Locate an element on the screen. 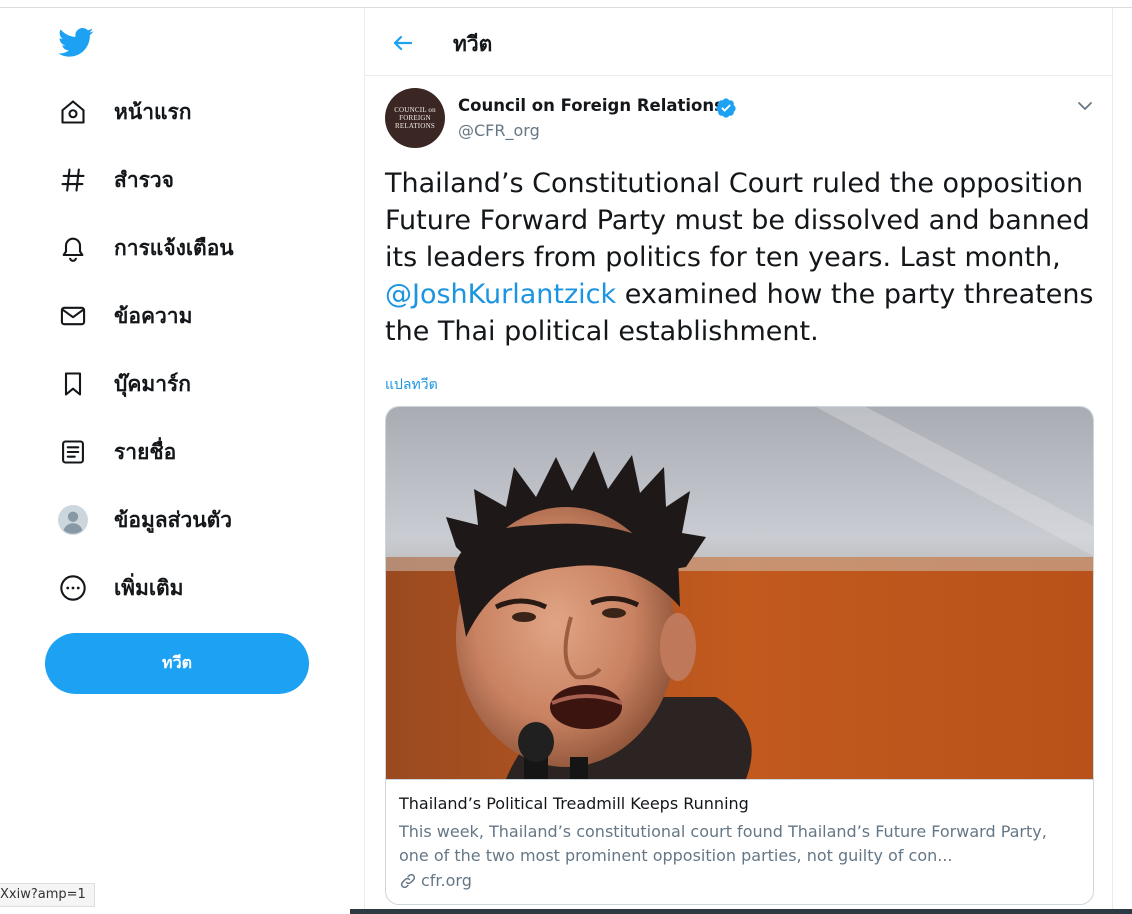 This screenshot has height=914, width=1132. translate-tweet-link: แปลทวีต is located at coordinates (411, 385).